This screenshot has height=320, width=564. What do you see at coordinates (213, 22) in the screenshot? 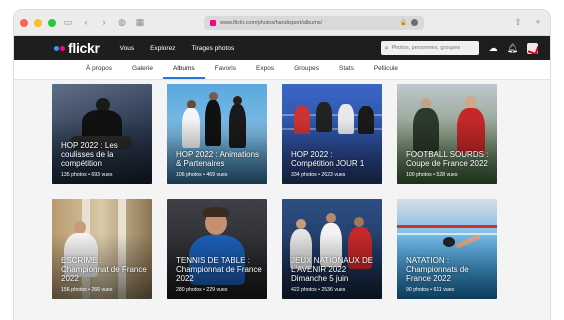
I see `flickr-favicon-icon` at bounding box center [213, 22].